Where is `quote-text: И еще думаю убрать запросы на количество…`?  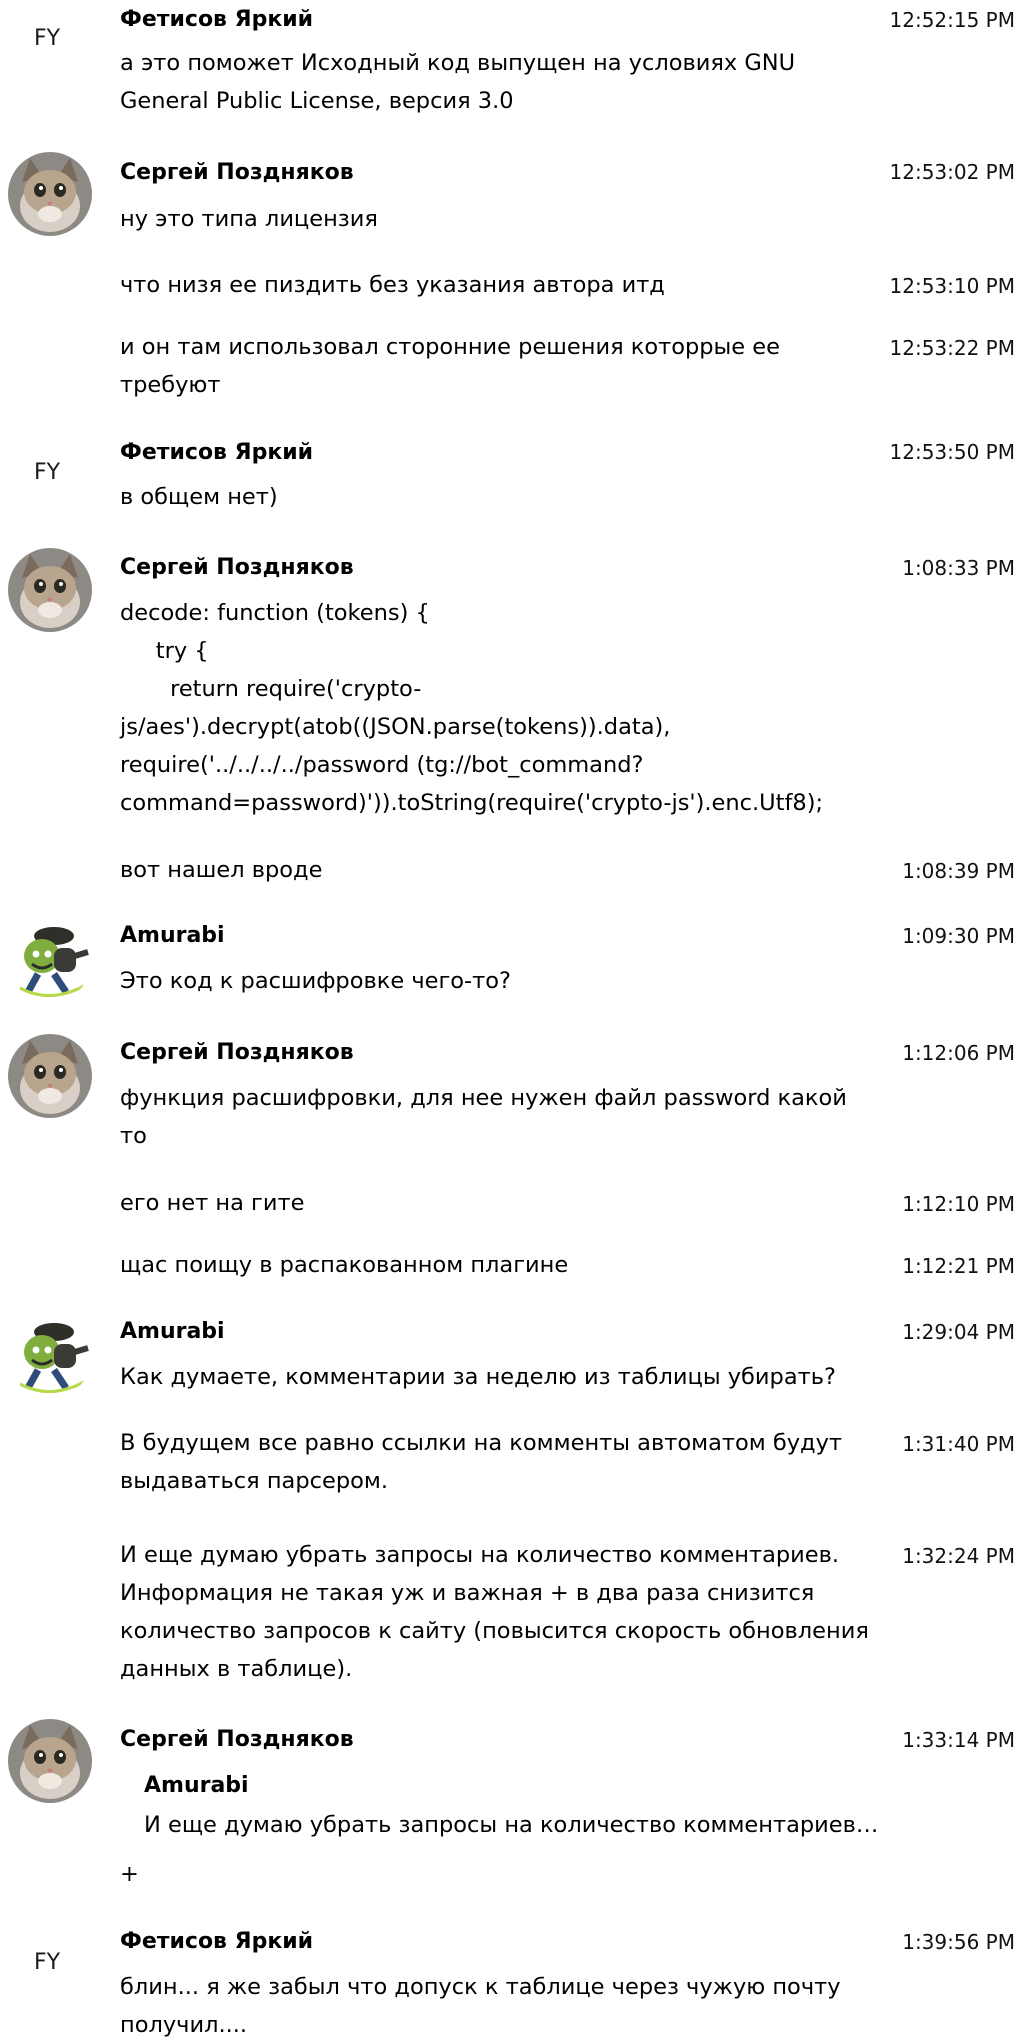
quote-text: И еще думаю убрать запросы на количество… is located at coordinates (514, 1825).